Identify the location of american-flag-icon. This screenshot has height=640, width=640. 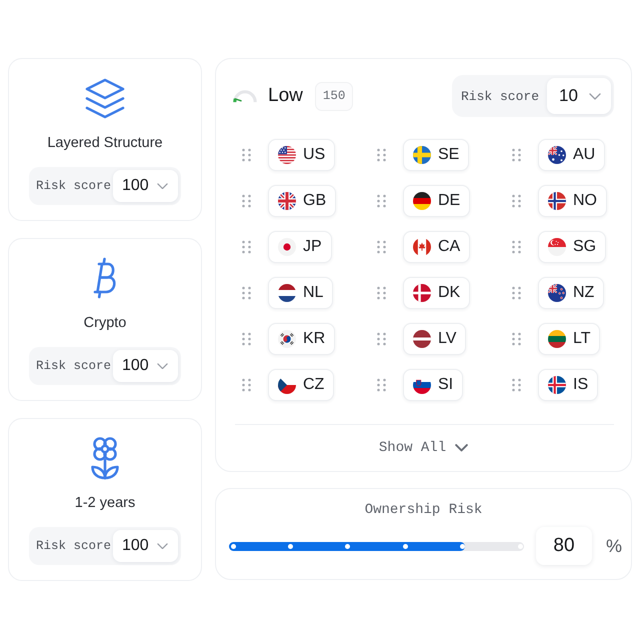
(287, 155).